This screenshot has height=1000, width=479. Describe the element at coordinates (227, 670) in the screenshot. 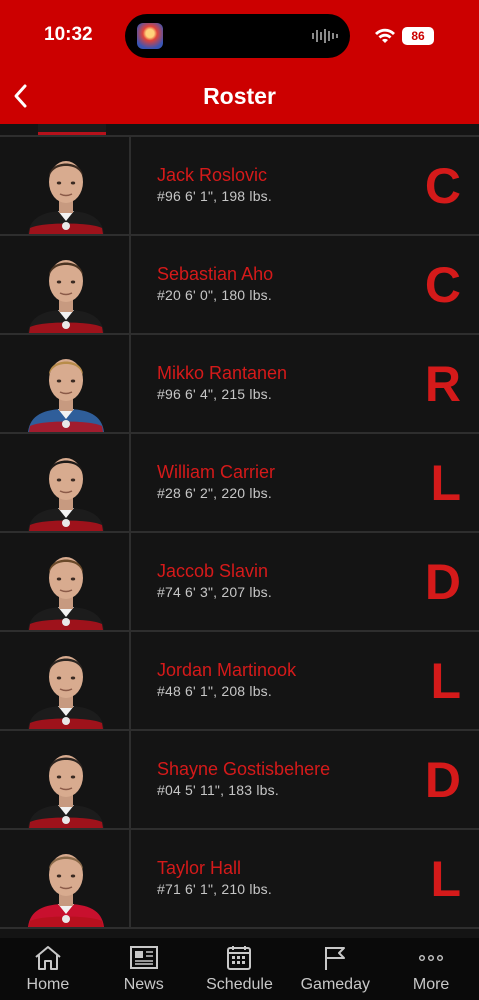

I see `player-name: Jordan Martinook` at that location.